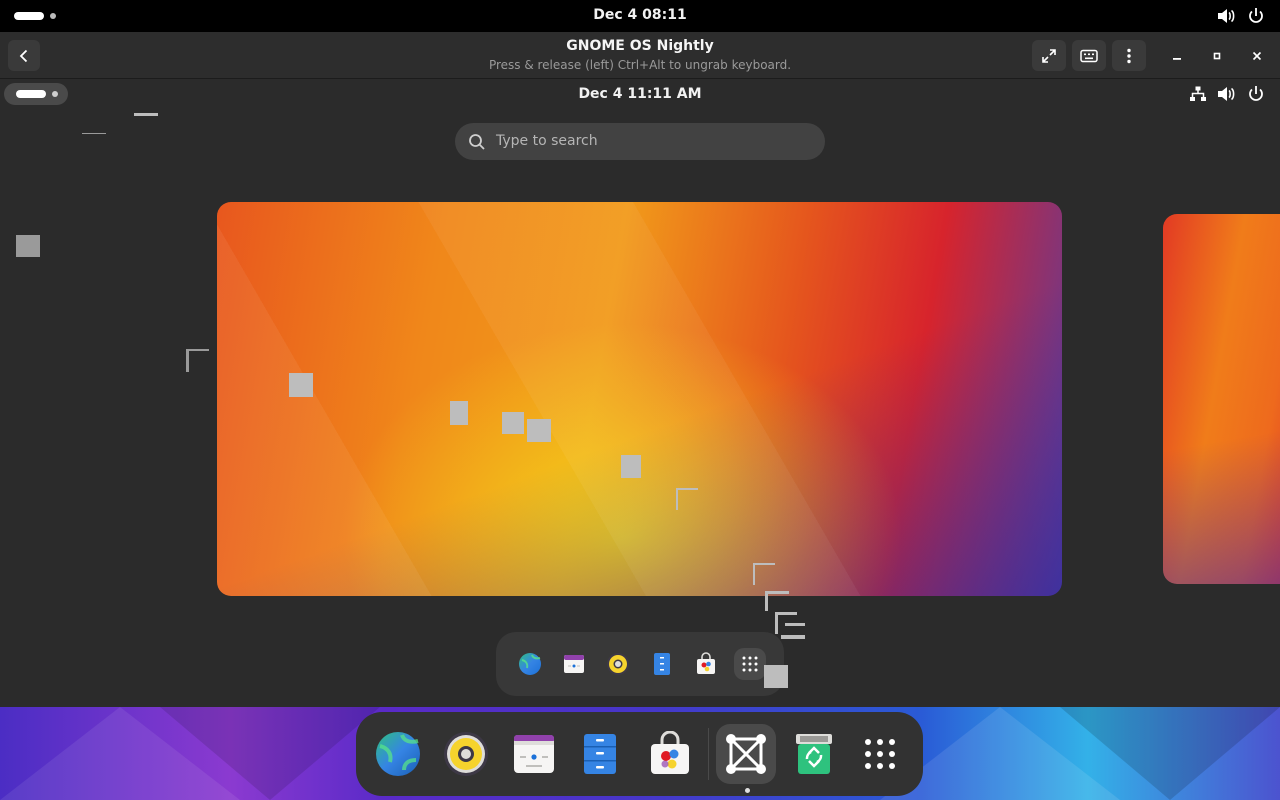 Image resolution: width=1280 pixels, height=800 pixels. I want to click on close-button, so click(1257, 56).